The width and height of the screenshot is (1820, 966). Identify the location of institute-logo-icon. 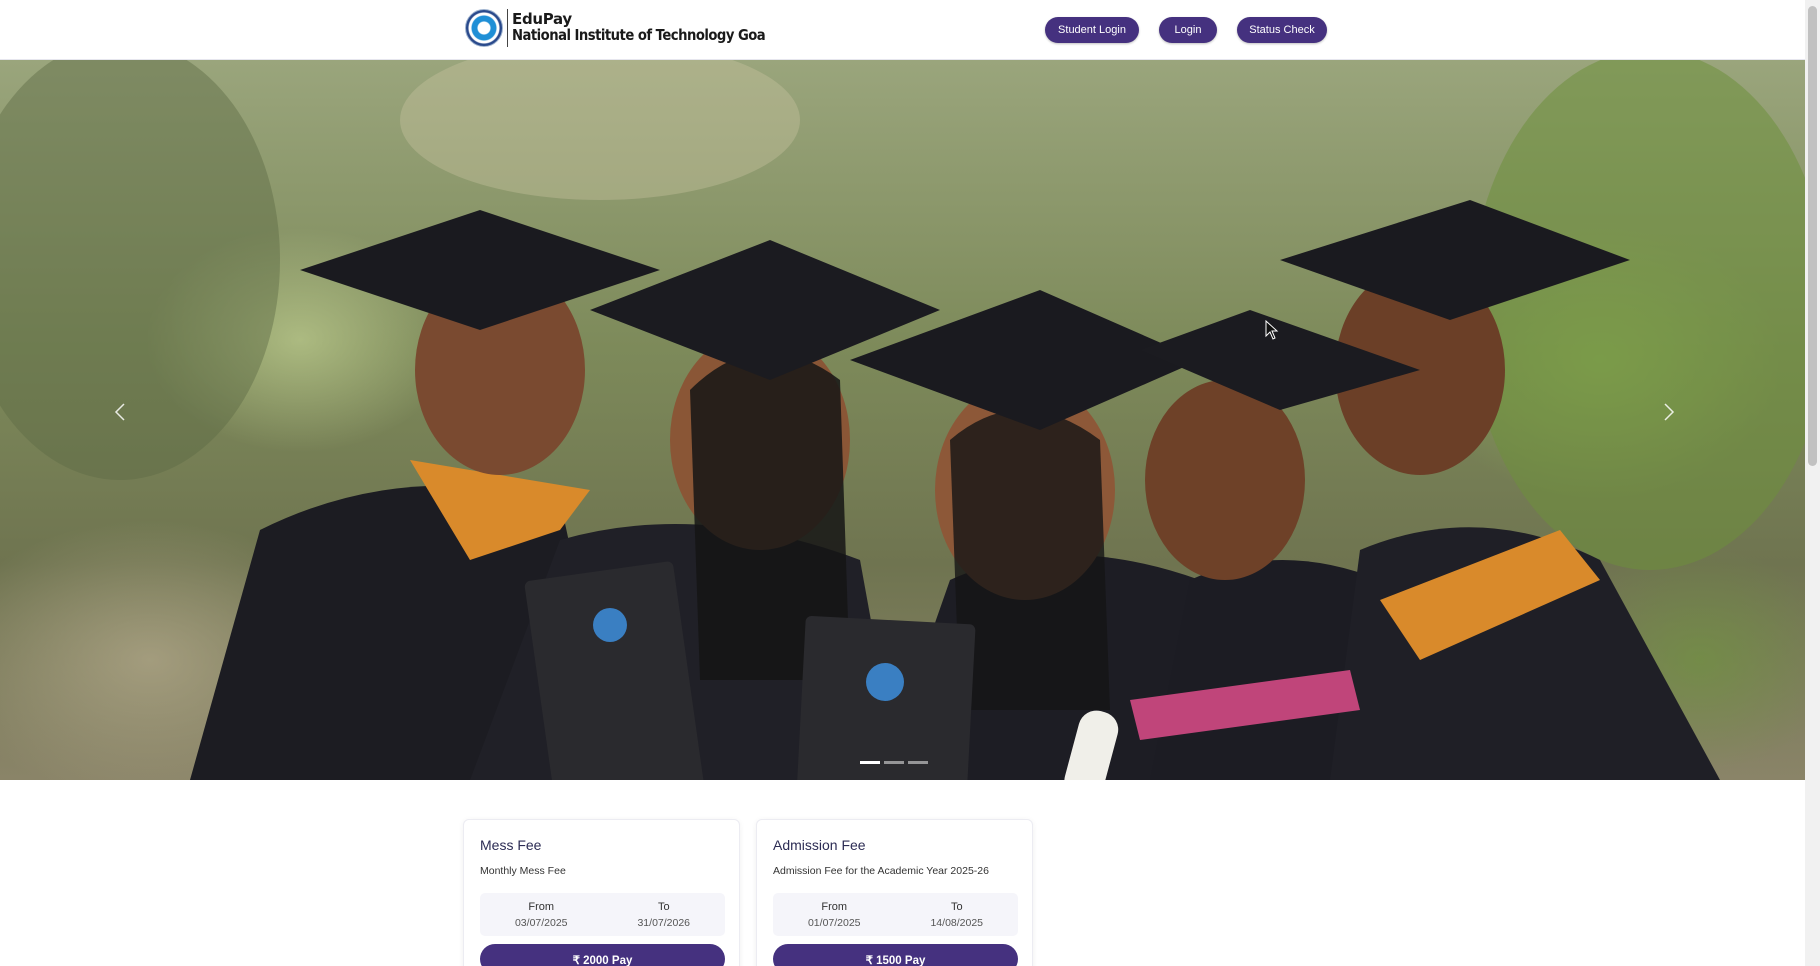
(484, 28).